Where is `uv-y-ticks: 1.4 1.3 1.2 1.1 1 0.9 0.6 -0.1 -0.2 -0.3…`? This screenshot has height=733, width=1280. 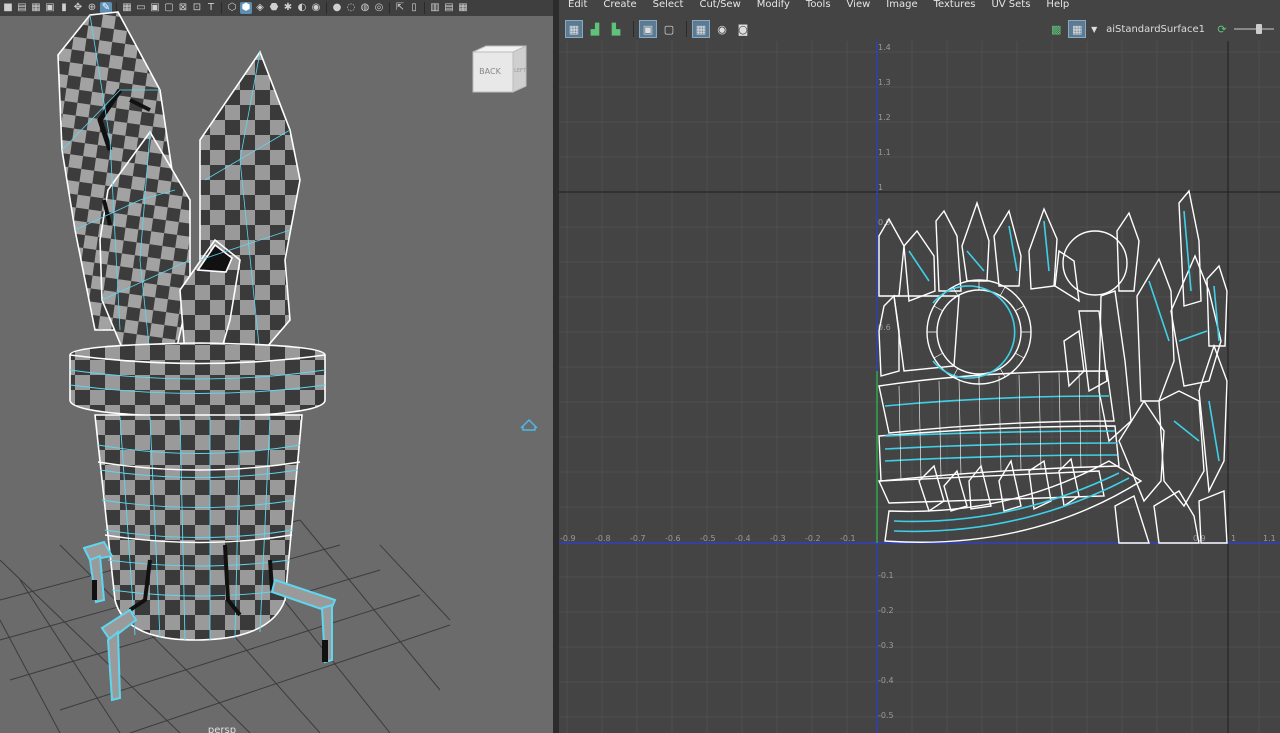 uv-y-ticks: 1.4 1.3 1.2 1.1 1 0.9 0.6 -0.1 -0.2 -0.3… is located at coordinates (886, 381).